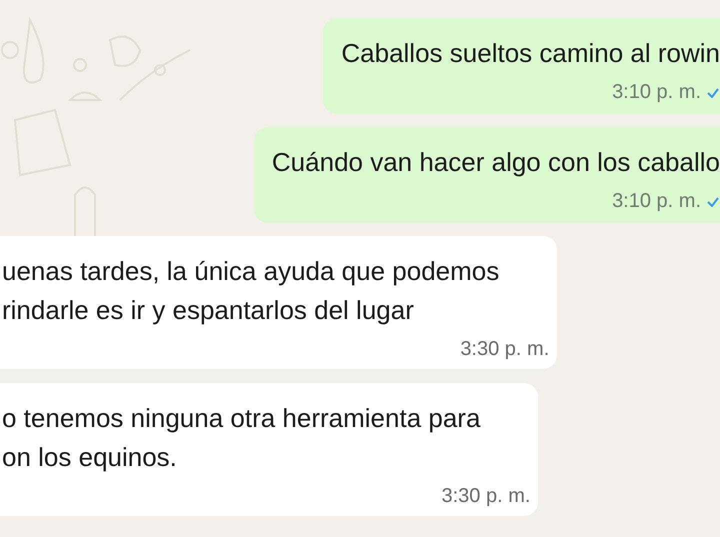  Describe the element at coordinates (90, 457) in the screenshot. I see `message-text: on los equinos.` at that location.